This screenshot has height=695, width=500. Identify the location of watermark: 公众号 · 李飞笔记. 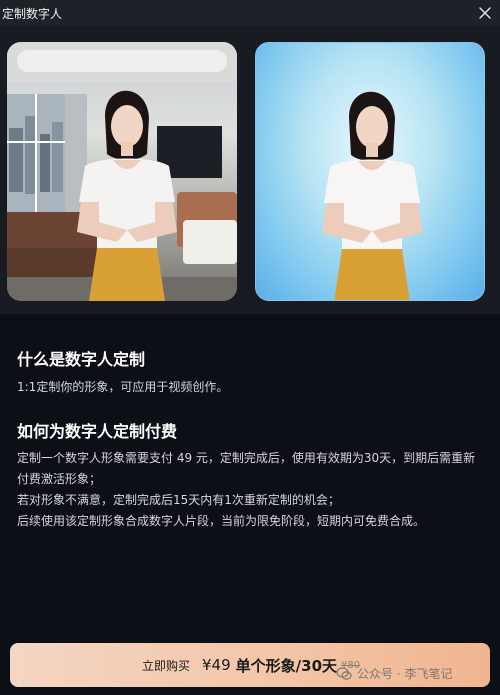
(394, 673).